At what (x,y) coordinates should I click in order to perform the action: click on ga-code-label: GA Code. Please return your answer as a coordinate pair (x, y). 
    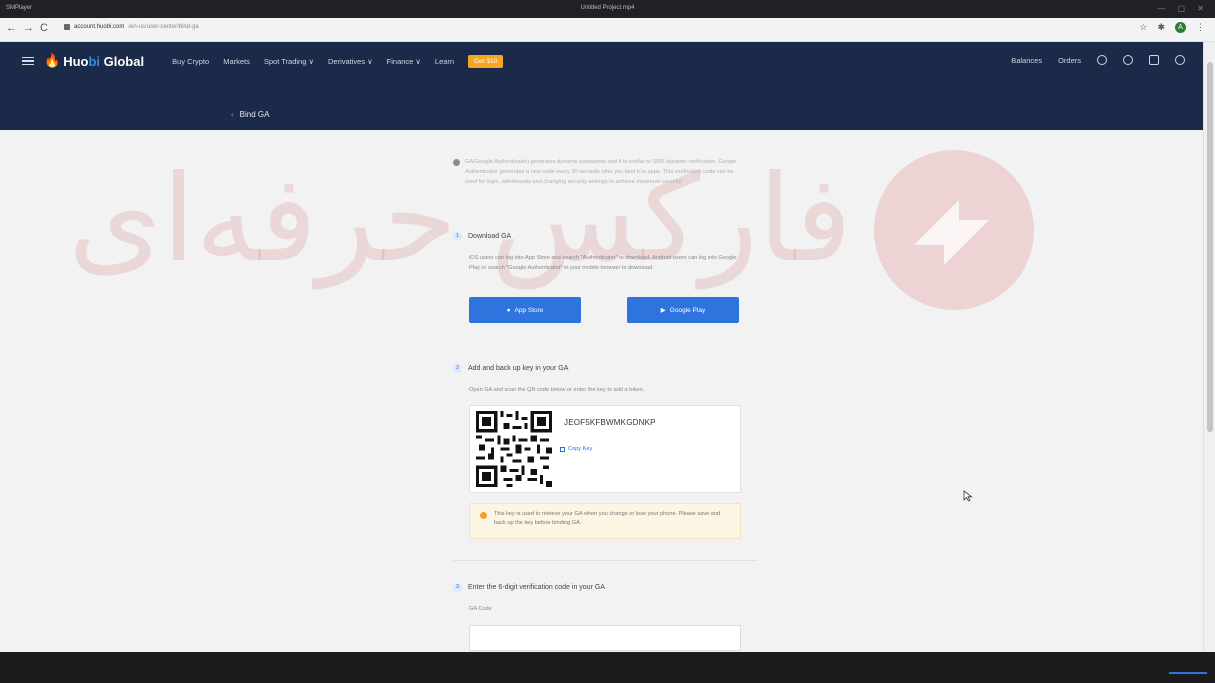
    Looking at the image, I should click on (480, 609).